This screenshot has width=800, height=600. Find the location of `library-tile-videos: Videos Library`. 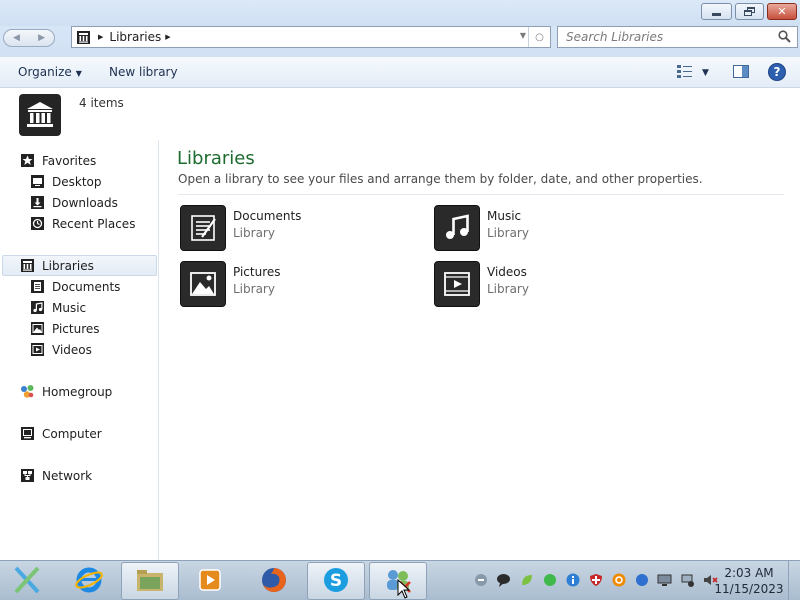

library-tile-videos: Videos Library is located at coordinates (549, 284).